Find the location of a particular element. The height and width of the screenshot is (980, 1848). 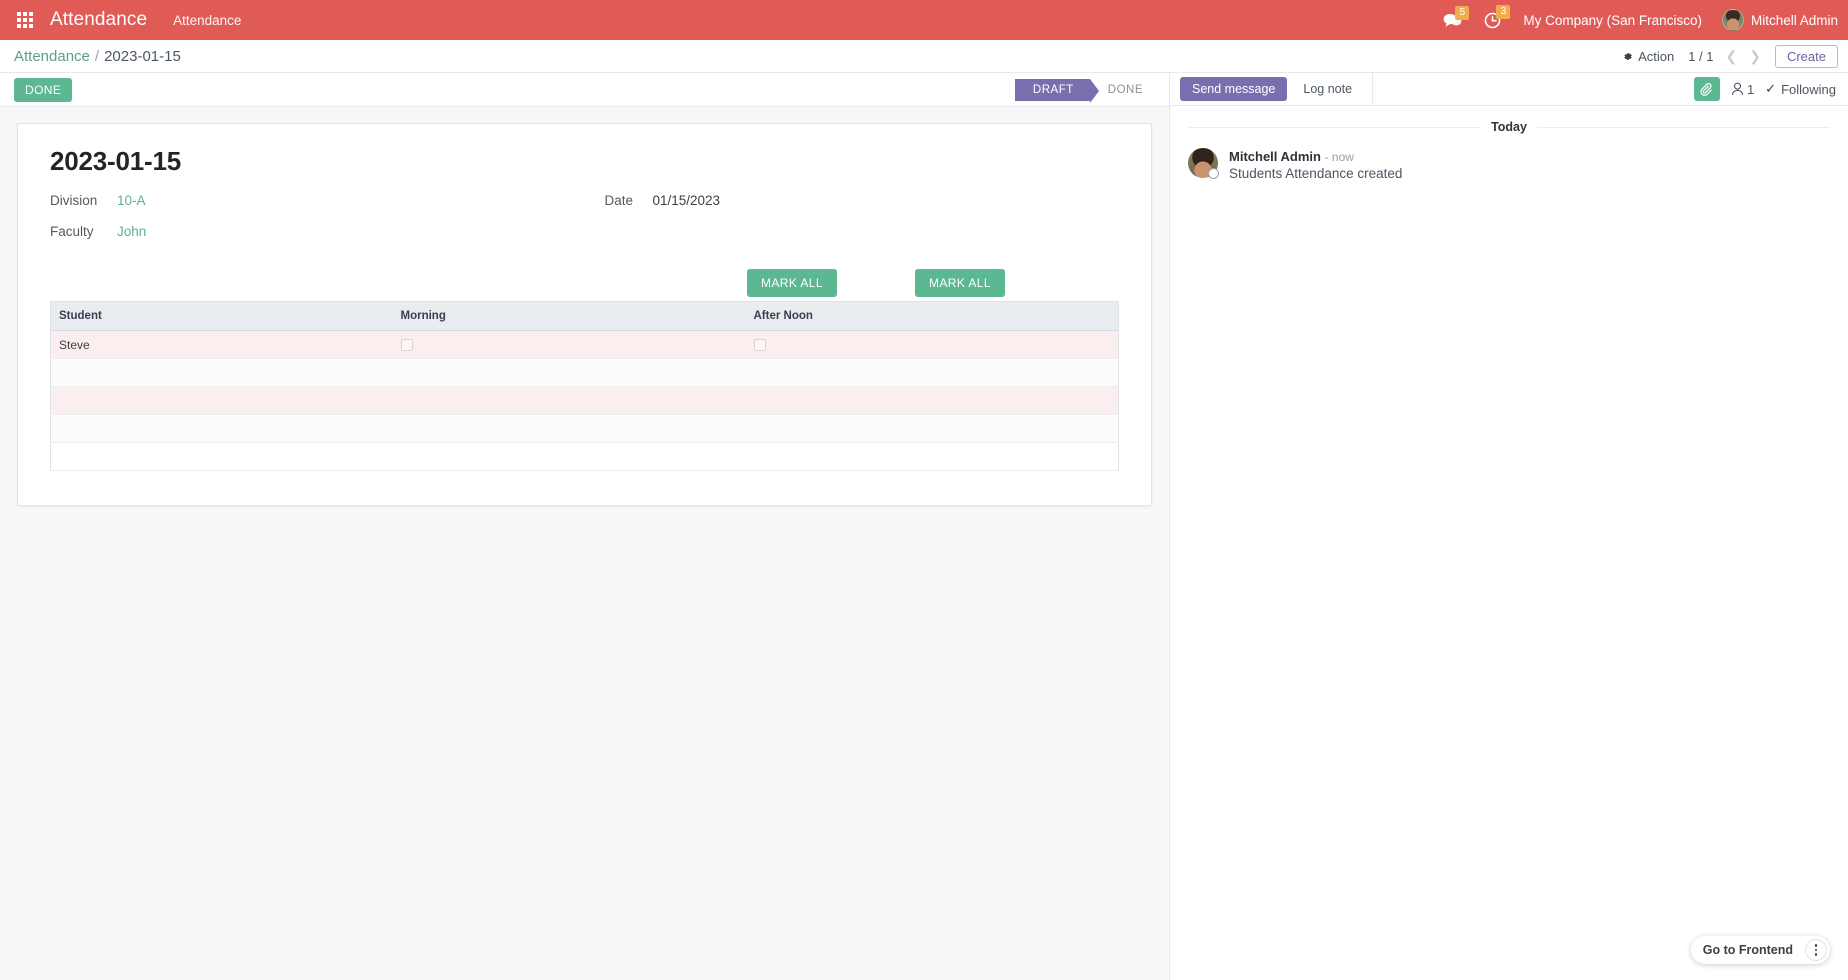

field-division-label: Division is located at coordinates (74, 200).